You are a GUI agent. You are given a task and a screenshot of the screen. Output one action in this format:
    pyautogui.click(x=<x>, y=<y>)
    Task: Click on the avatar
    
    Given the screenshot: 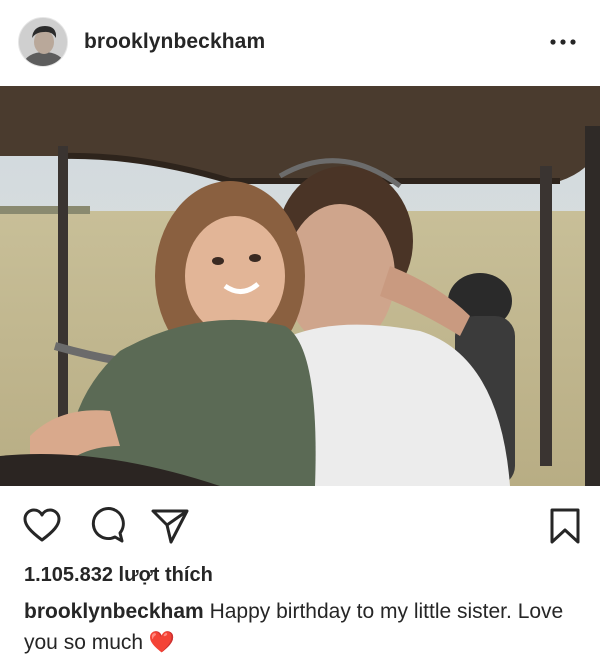 What is the action you would take?
    pyautogui.click(x=43, y=42)
    